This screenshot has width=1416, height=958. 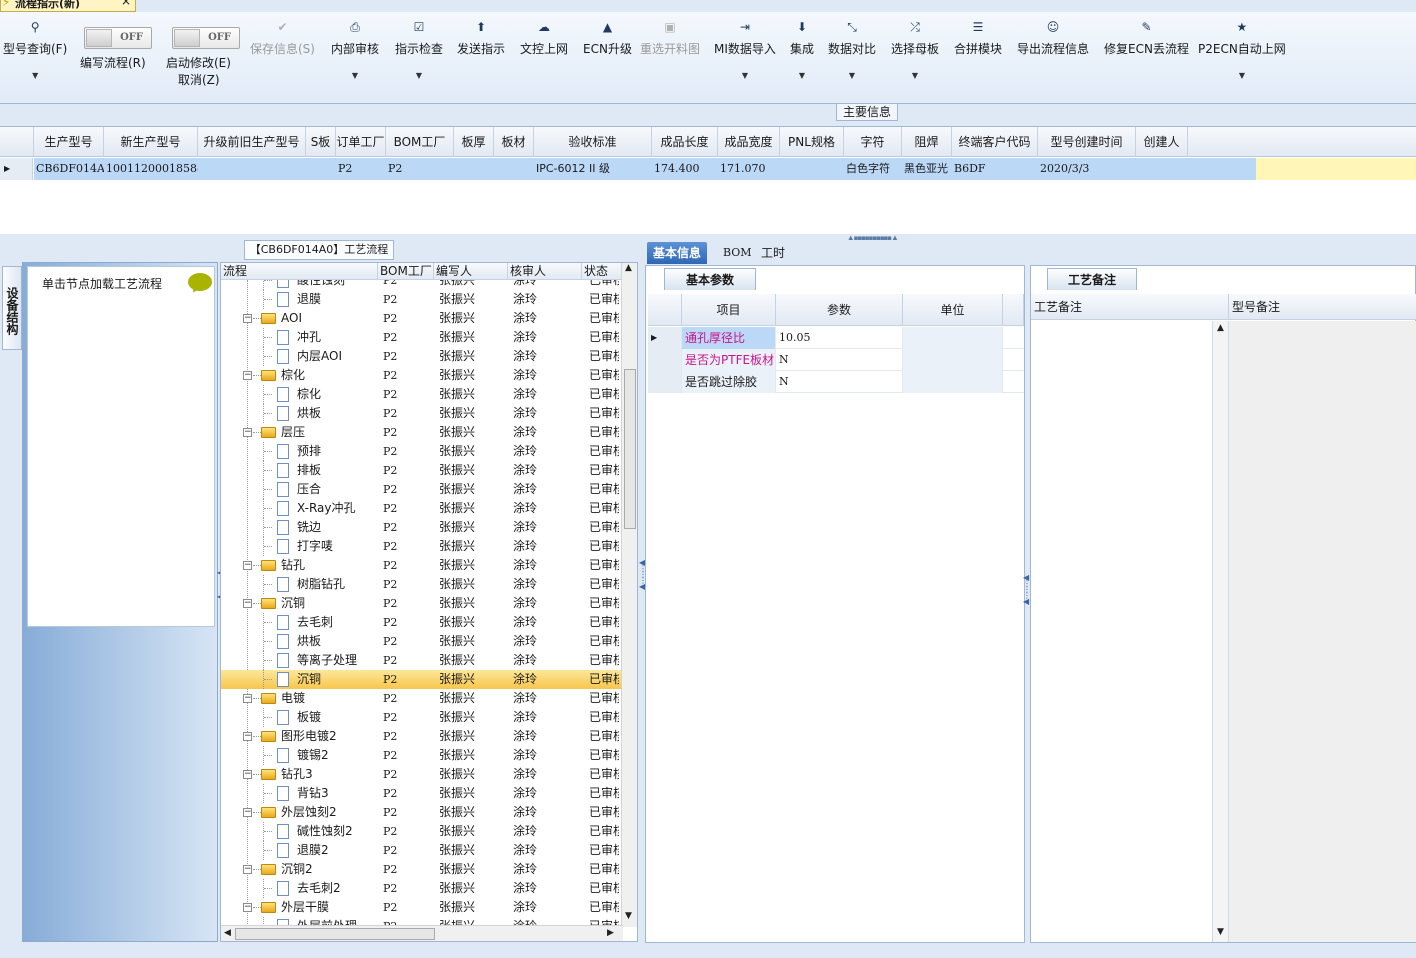 What do you see at coordinates (873, 169) in the screenshot?
I see `table-cell: 白色字符` at bounding box center [873, 169].